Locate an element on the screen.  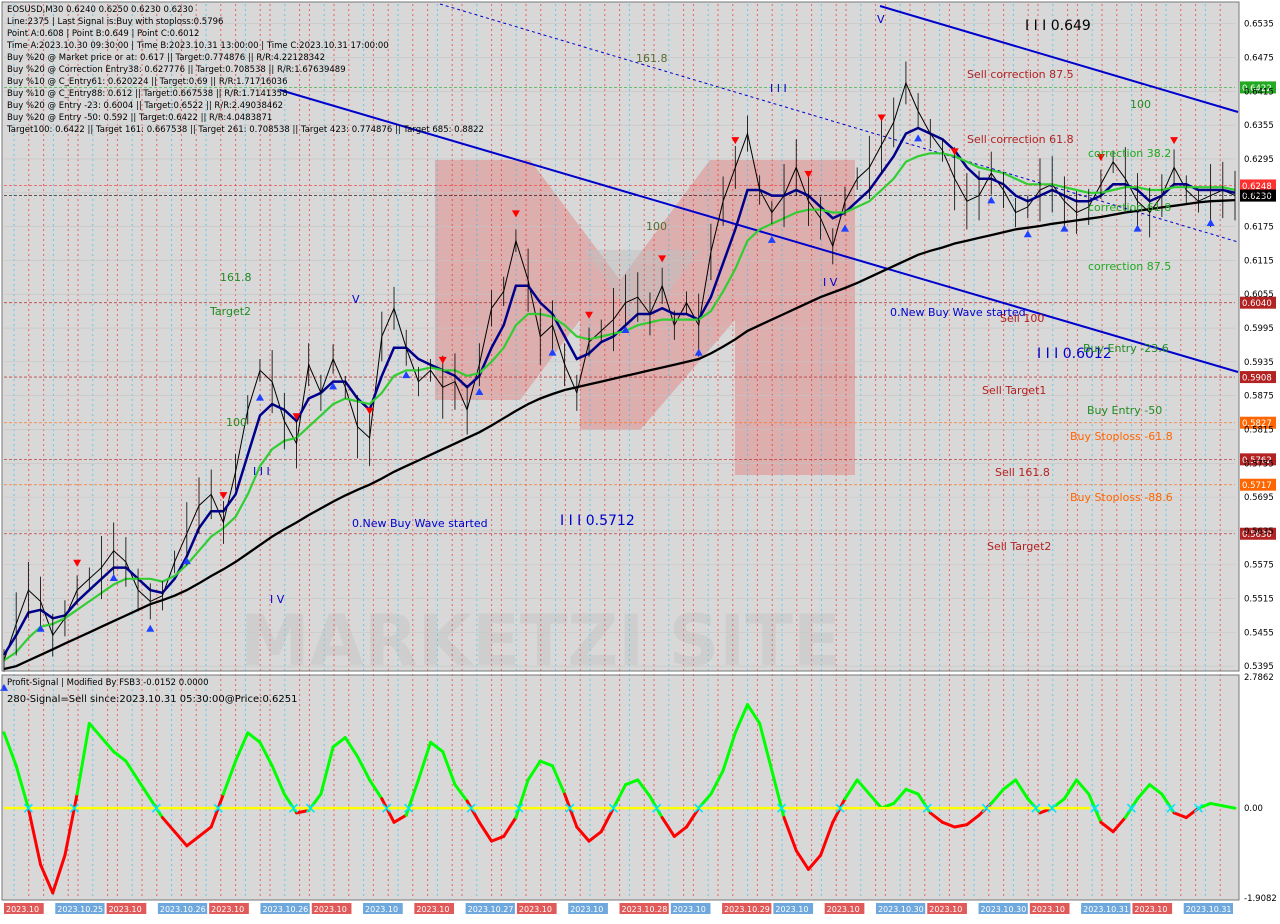
y-tick-label: 0.6055 is located at coordinates (1259, 295).